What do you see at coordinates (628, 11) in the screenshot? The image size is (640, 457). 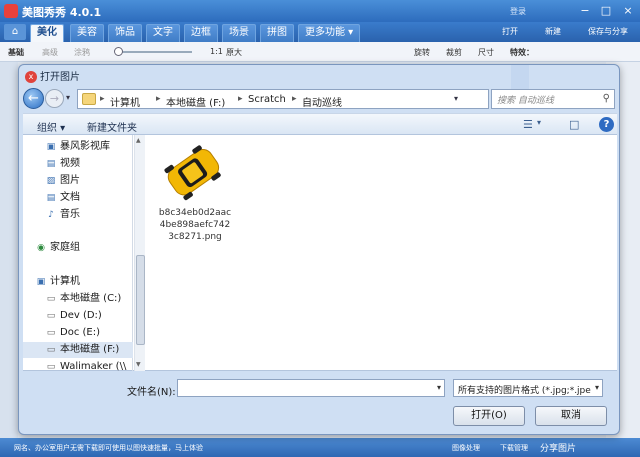 I see `close-app-button: ×` at bounding box center [628, 11].